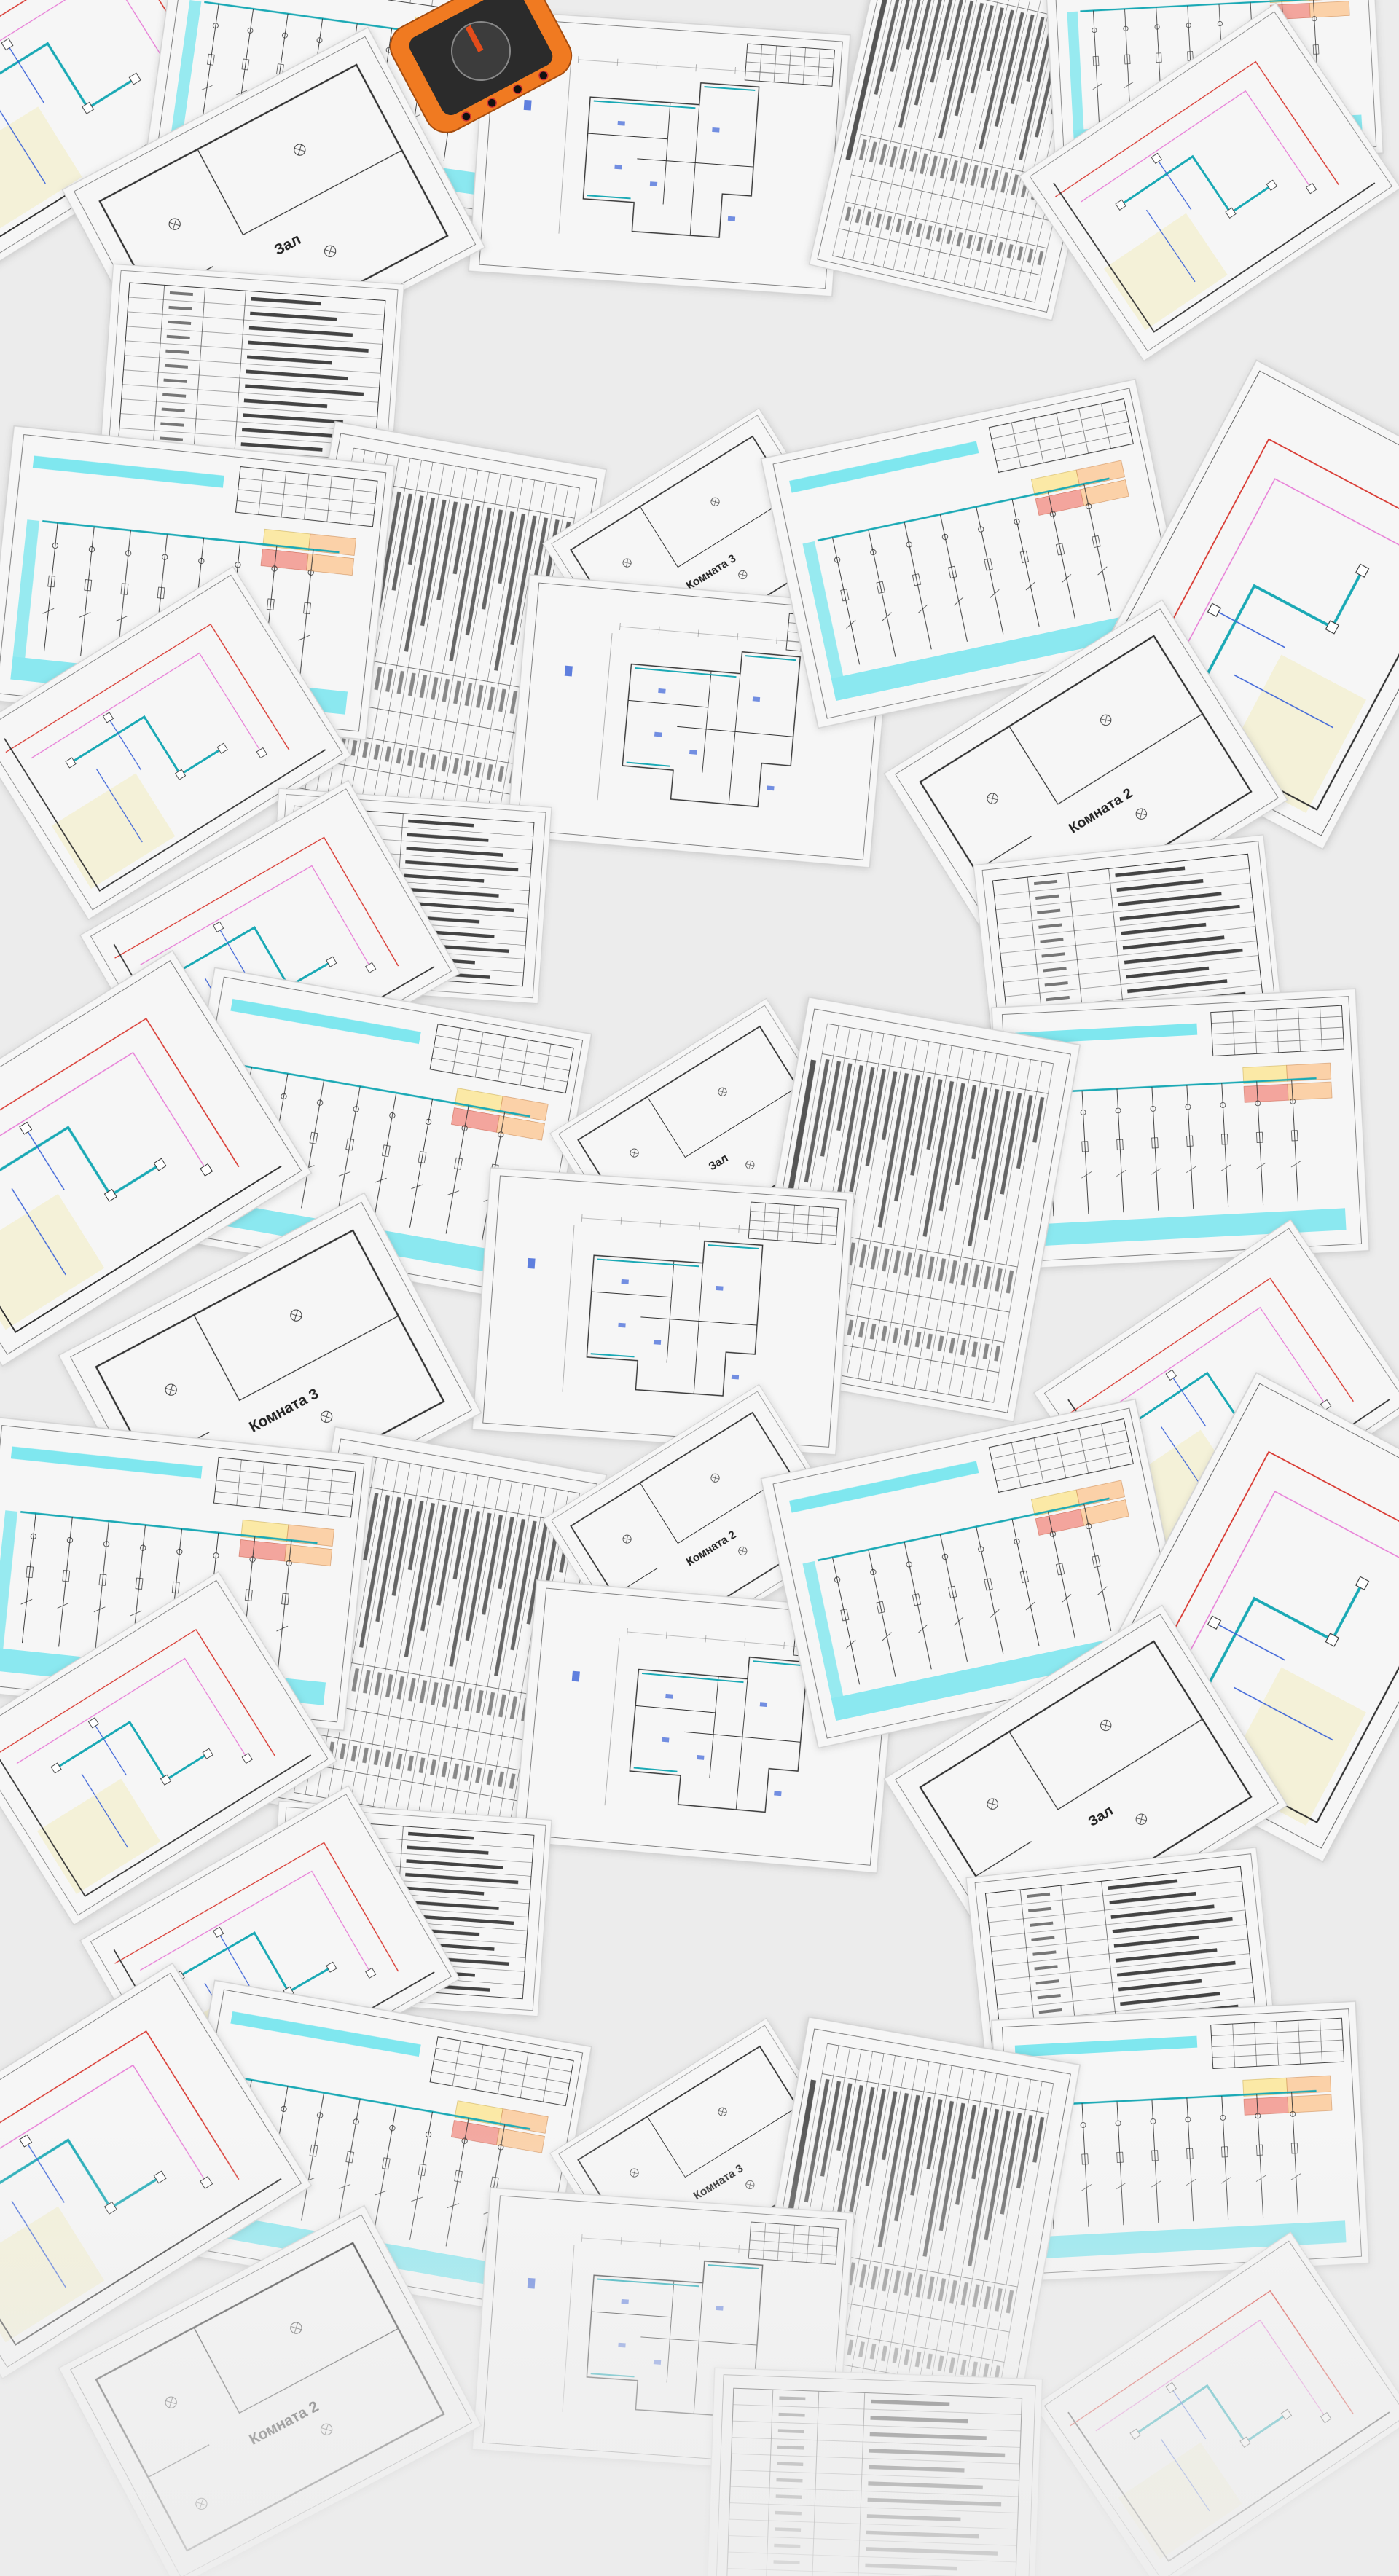 The height and width of the screenshot is (2576, 1399). What do you see at coordinates (874, 2471) in the screenshot?
I see `stamp-table-sheet` at bounding box center [874, 2471].